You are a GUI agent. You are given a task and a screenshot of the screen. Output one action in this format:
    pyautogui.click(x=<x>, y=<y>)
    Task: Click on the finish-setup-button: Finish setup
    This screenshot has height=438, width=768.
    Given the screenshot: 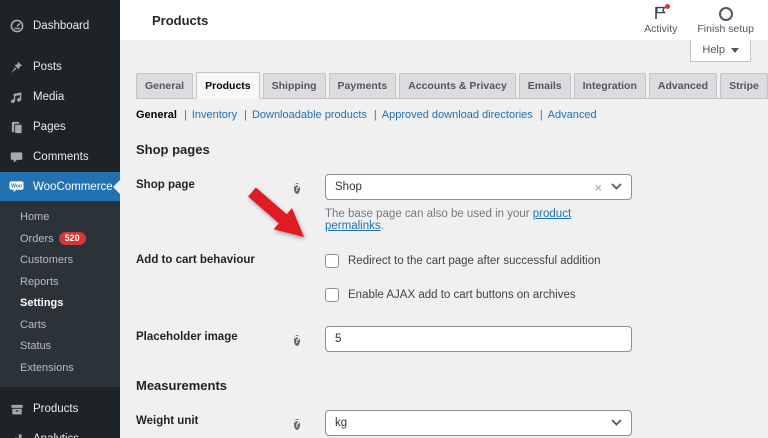 What is the action you would take?
    pyautogui.click(x=725, y=20)
    